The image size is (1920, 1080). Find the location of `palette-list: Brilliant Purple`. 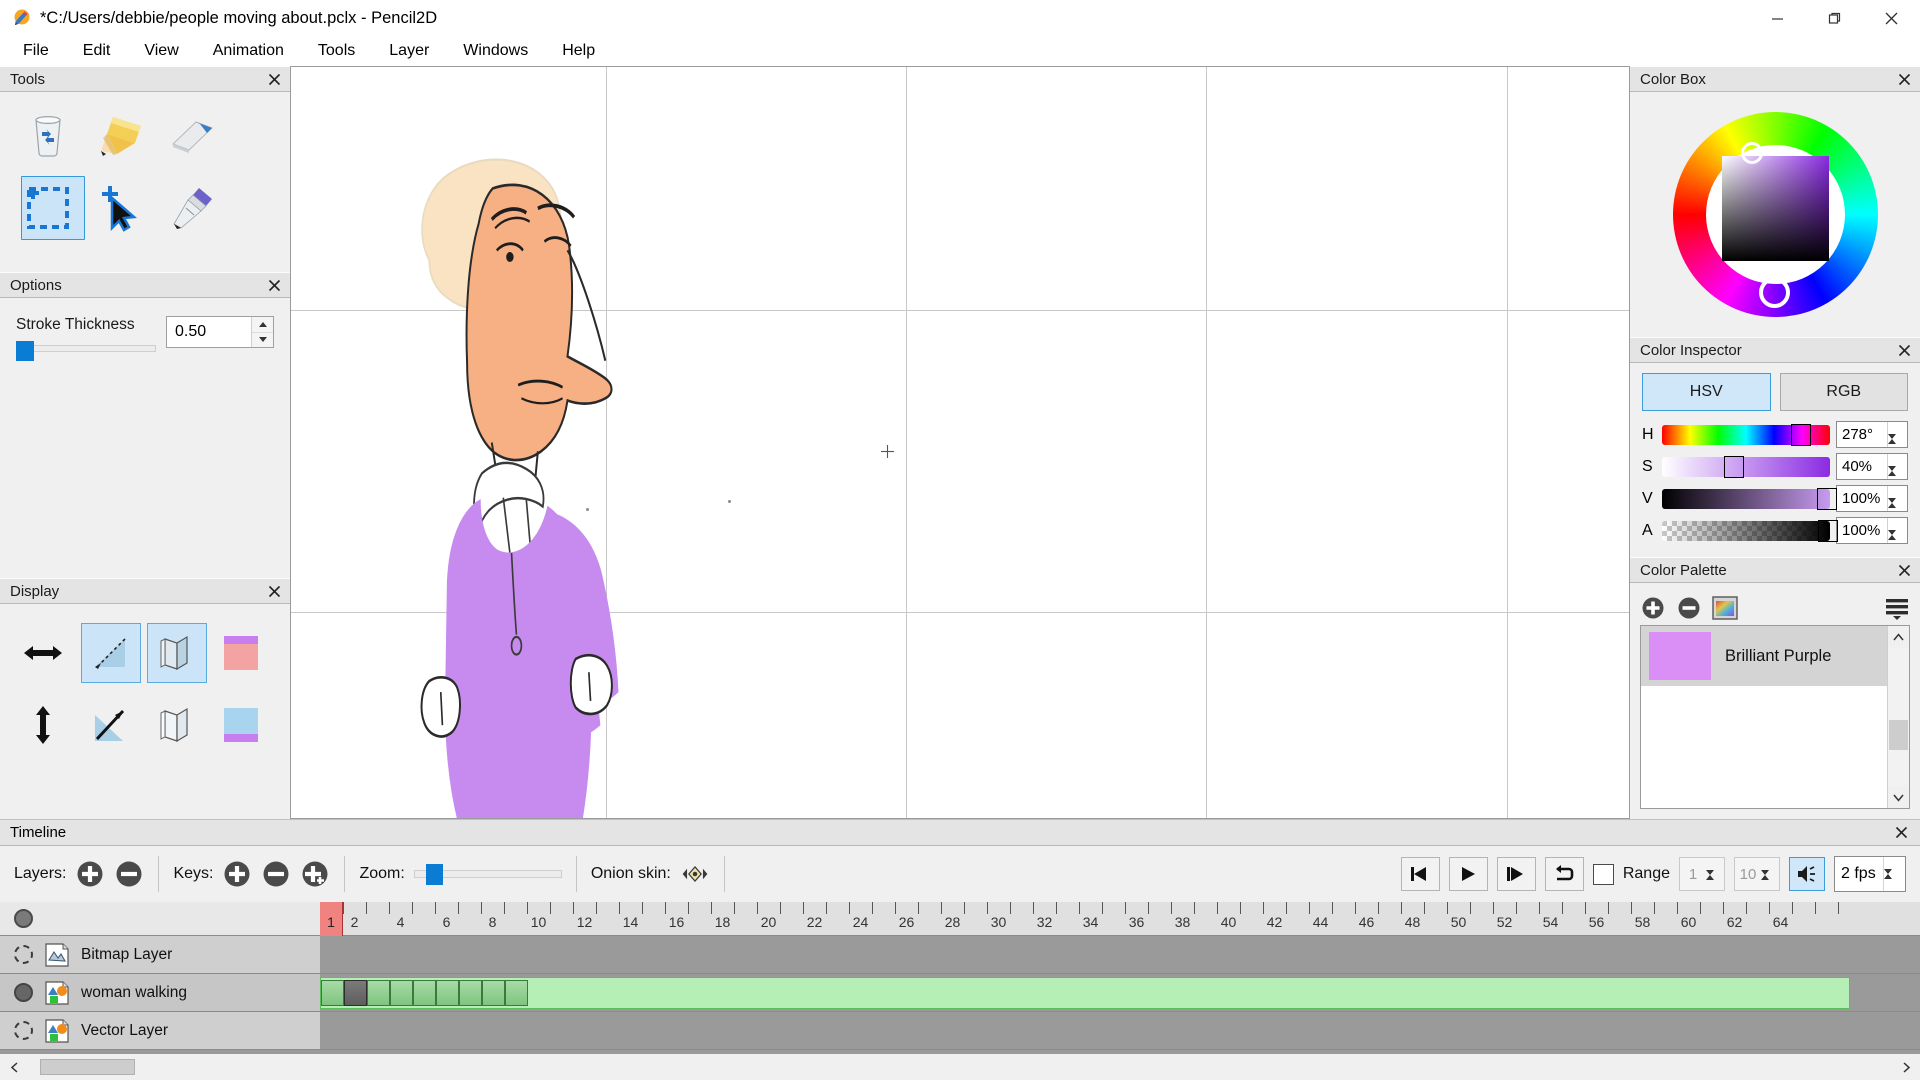

palette-list: Brilliant Purple is located at coordinates (1775, 717).